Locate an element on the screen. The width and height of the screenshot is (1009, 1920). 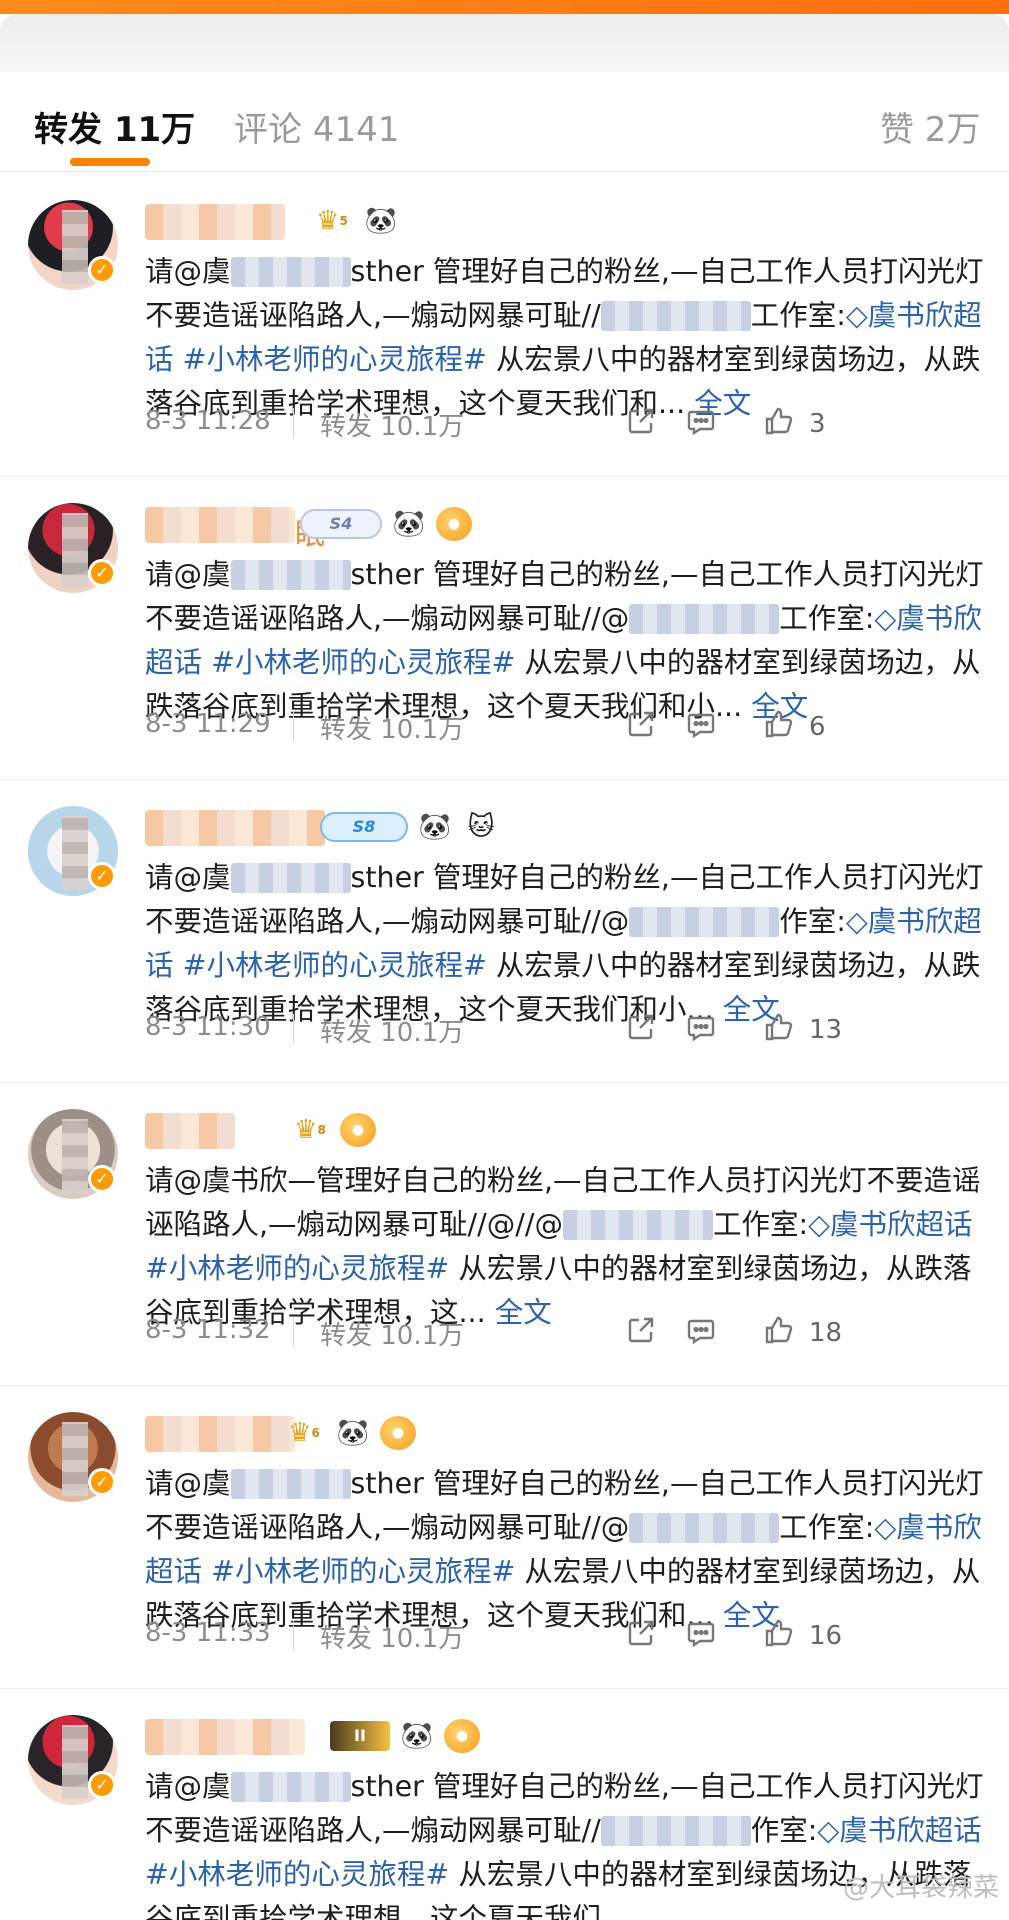
rank-badge-icon: II is located at coordinates (360, 1736).